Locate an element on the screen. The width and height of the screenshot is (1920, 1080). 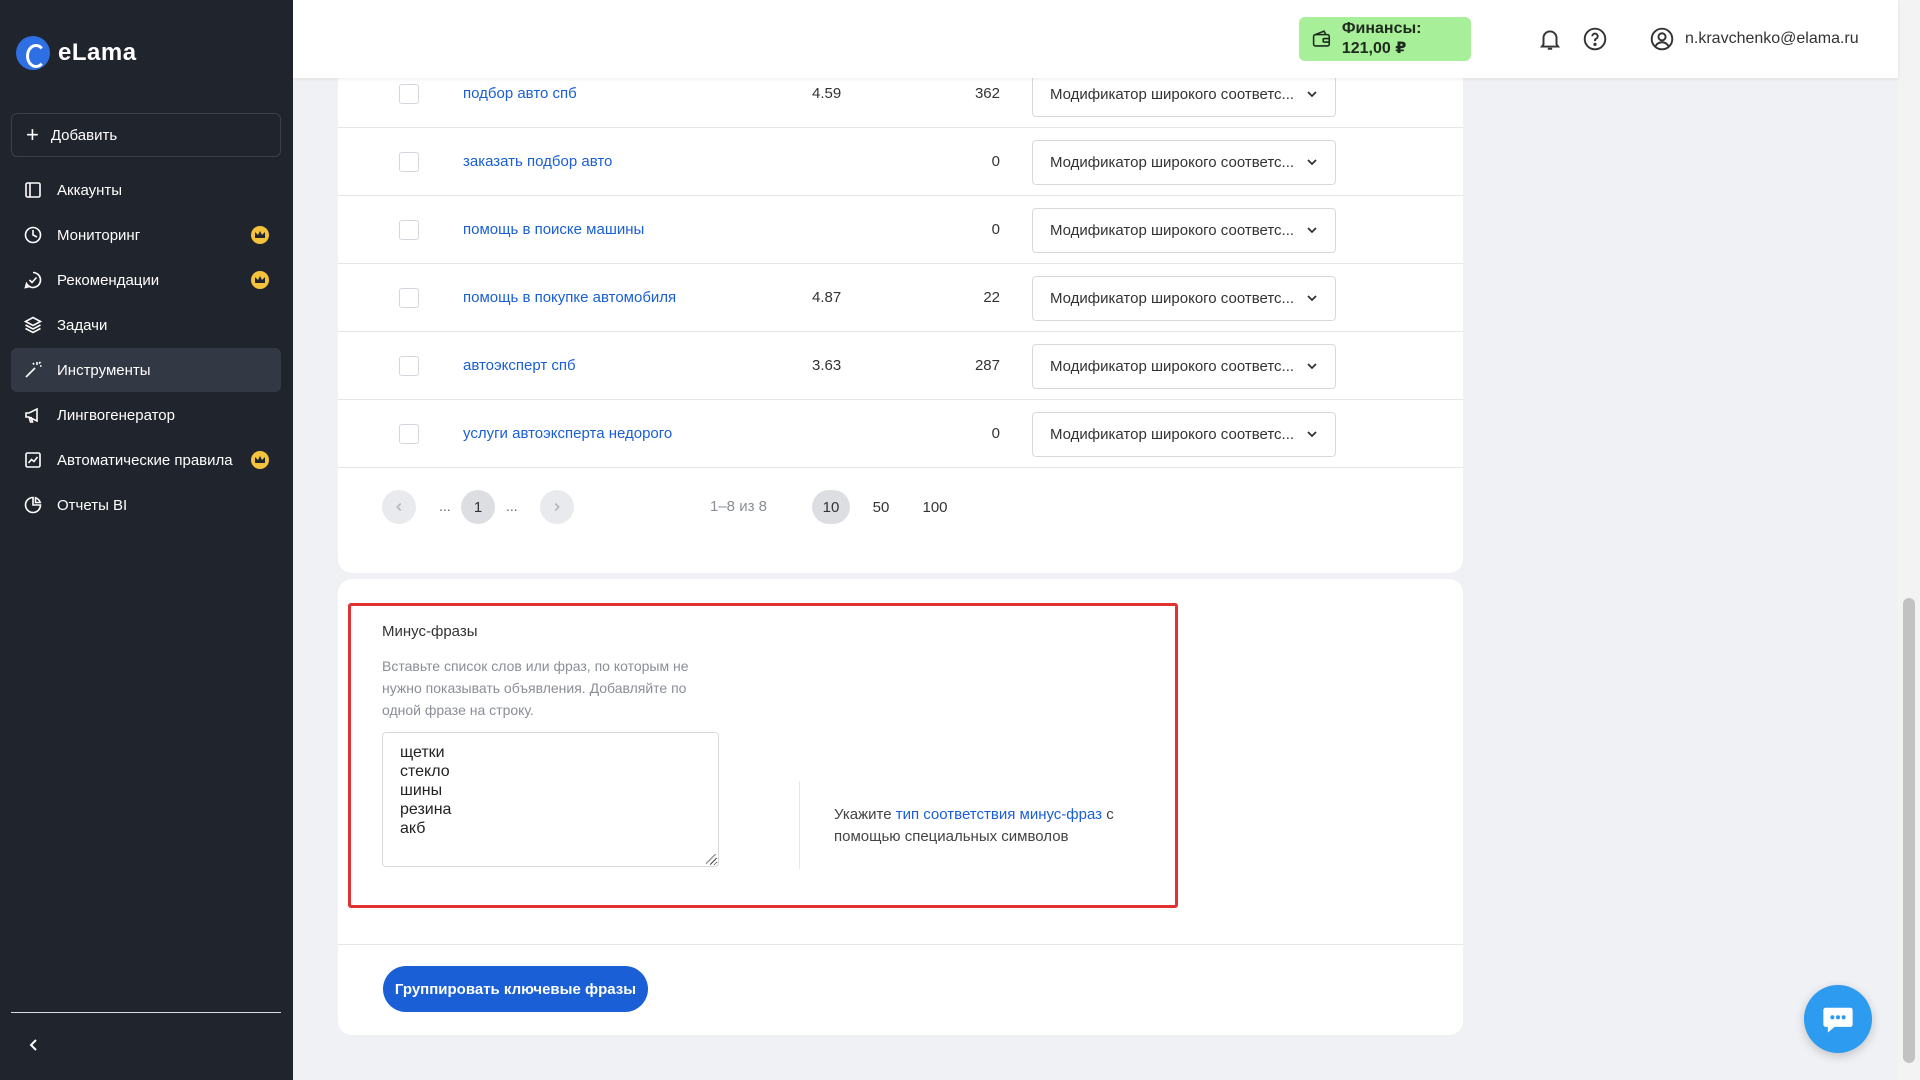
user-icon is located at coordinates (1662, 39).